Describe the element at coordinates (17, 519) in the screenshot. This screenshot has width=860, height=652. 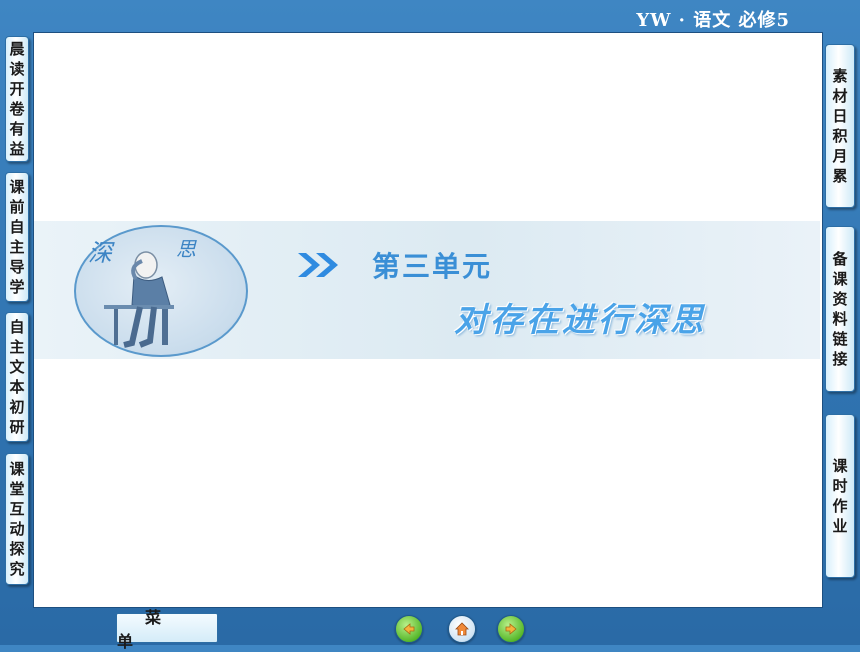
I see `tab-ketang-hudong: 课 堂 互 动 探 究` at that location.